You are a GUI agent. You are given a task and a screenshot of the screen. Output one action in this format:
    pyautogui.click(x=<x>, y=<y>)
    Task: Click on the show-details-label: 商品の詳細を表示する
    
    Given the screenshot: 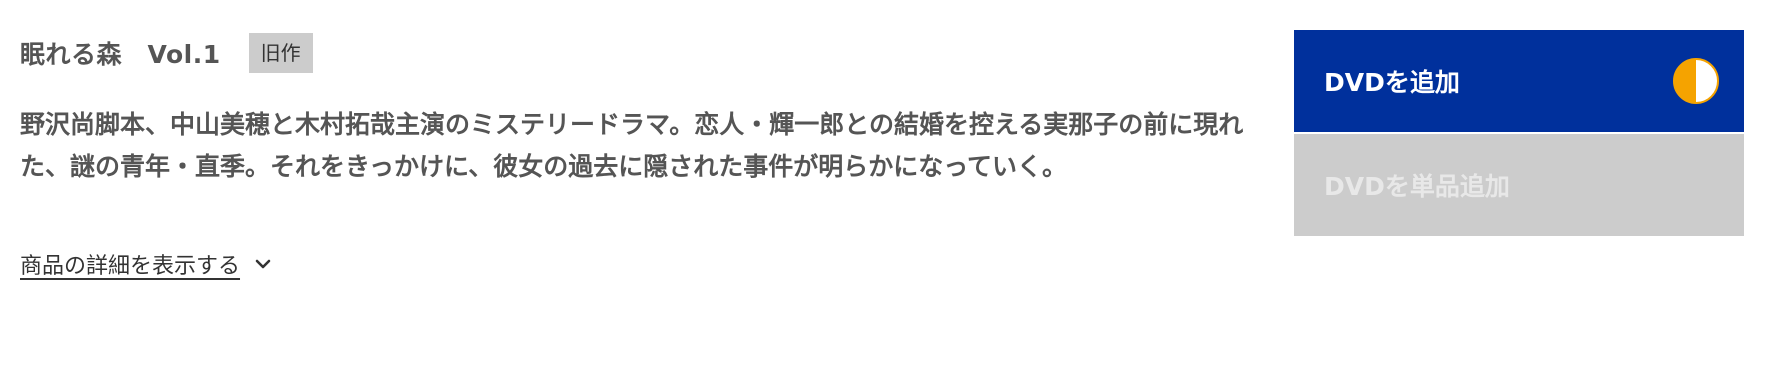 What is the action you would take?
    pyautogui.click(x=130, y=264)
    